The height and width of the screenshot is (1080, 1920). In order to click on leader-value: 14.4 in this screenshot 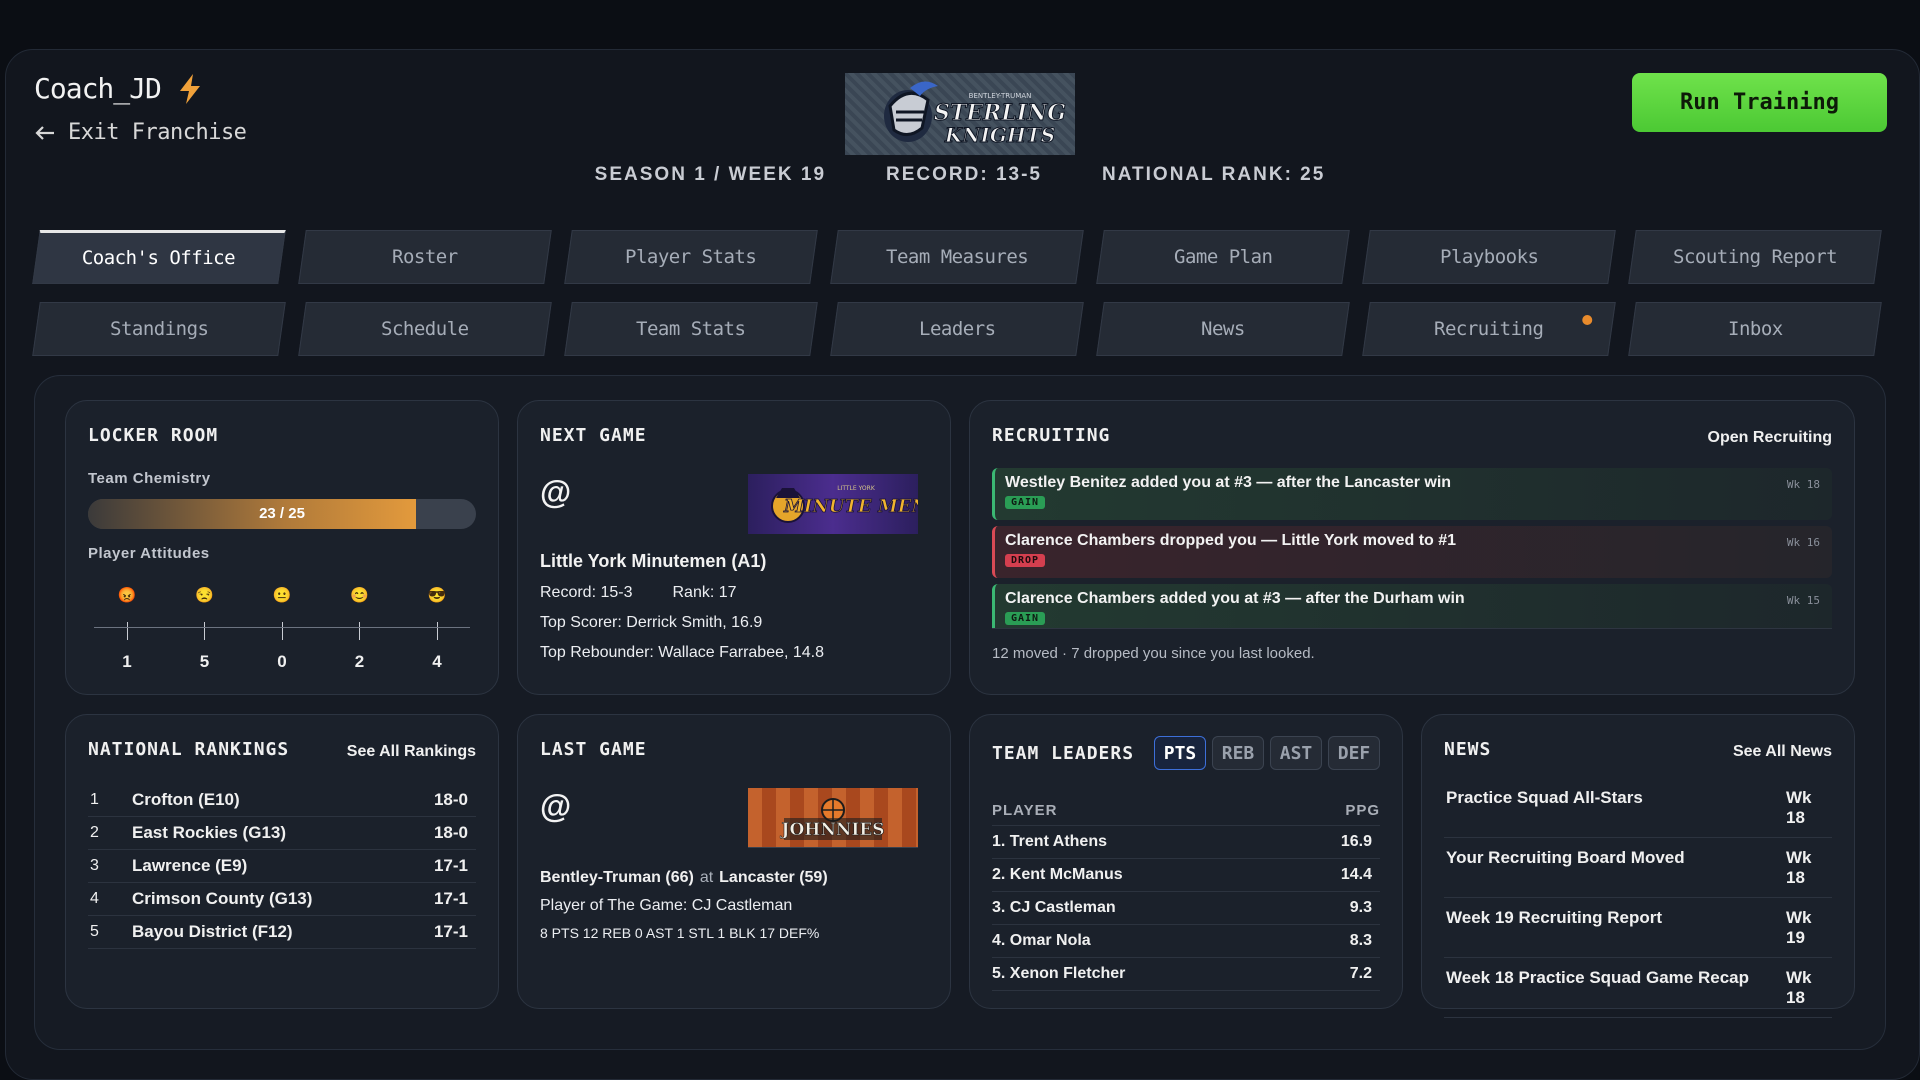, I will do `click(1356, 874)`.